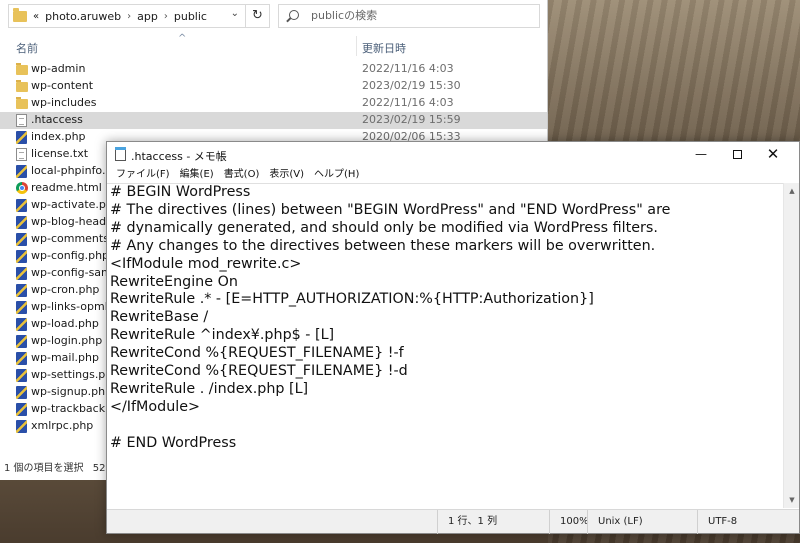 This screenshot has width=800, height=543. What do you see at coordinates (62, 85) in the screenshot?
I see `file-name: wp-content` at bounding box center [62, 85].